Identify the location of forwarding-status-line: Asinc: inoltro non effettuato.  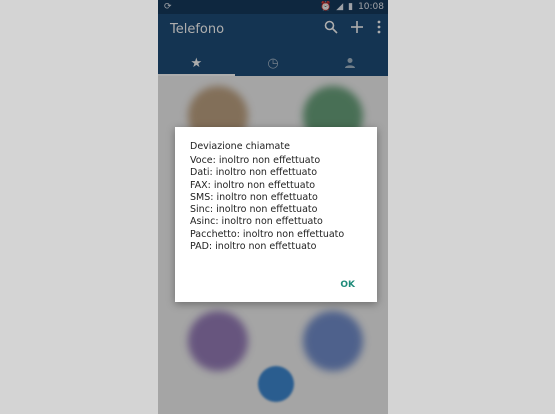
(256, 222).